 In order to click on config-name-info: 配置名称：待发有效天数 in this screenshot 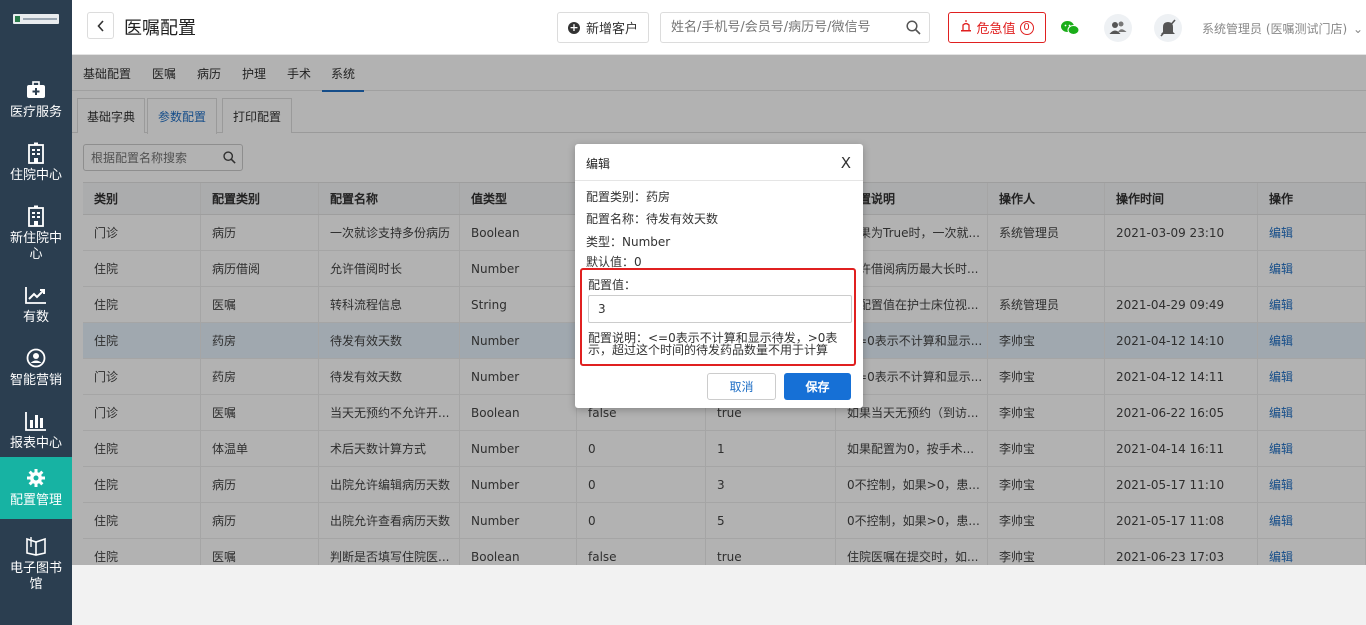, I will do `click(652, 219)`.